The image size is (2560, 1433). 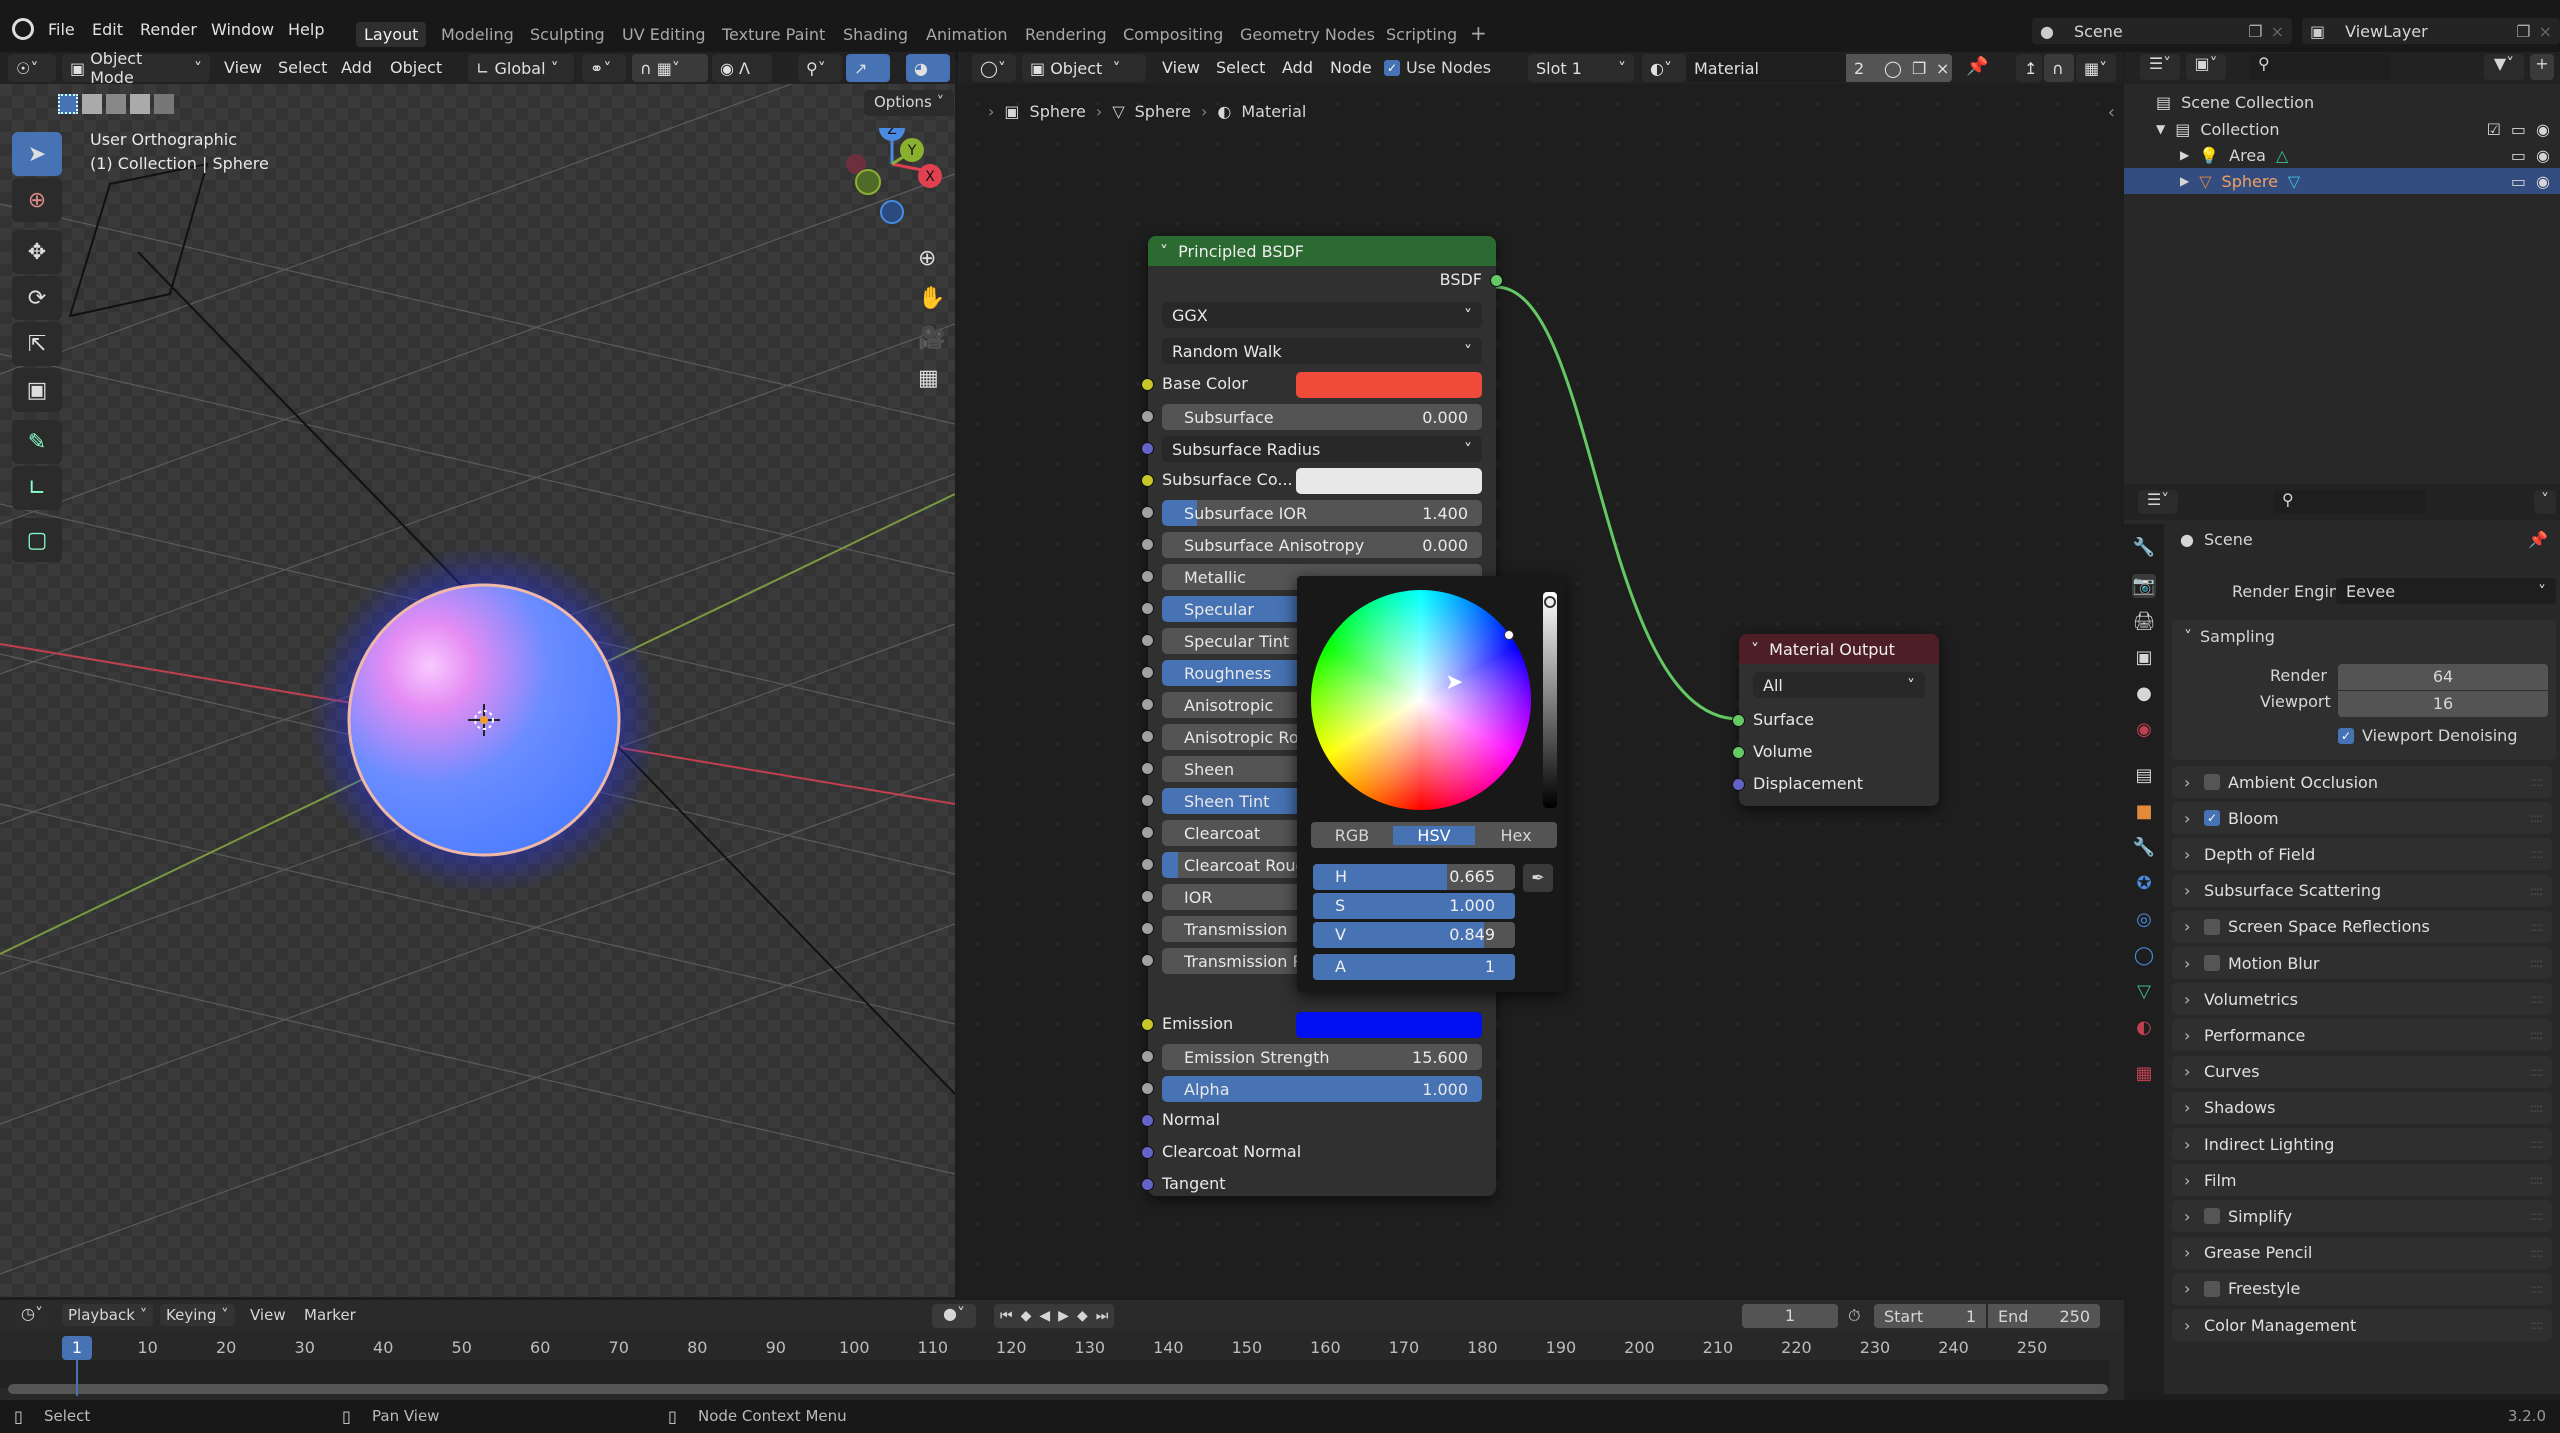 What do you see at coordinates (2096, 68) in the screenshot?
I see `node-snap-element-dropdown: ▦˅` at bounding box center [2096, 68].